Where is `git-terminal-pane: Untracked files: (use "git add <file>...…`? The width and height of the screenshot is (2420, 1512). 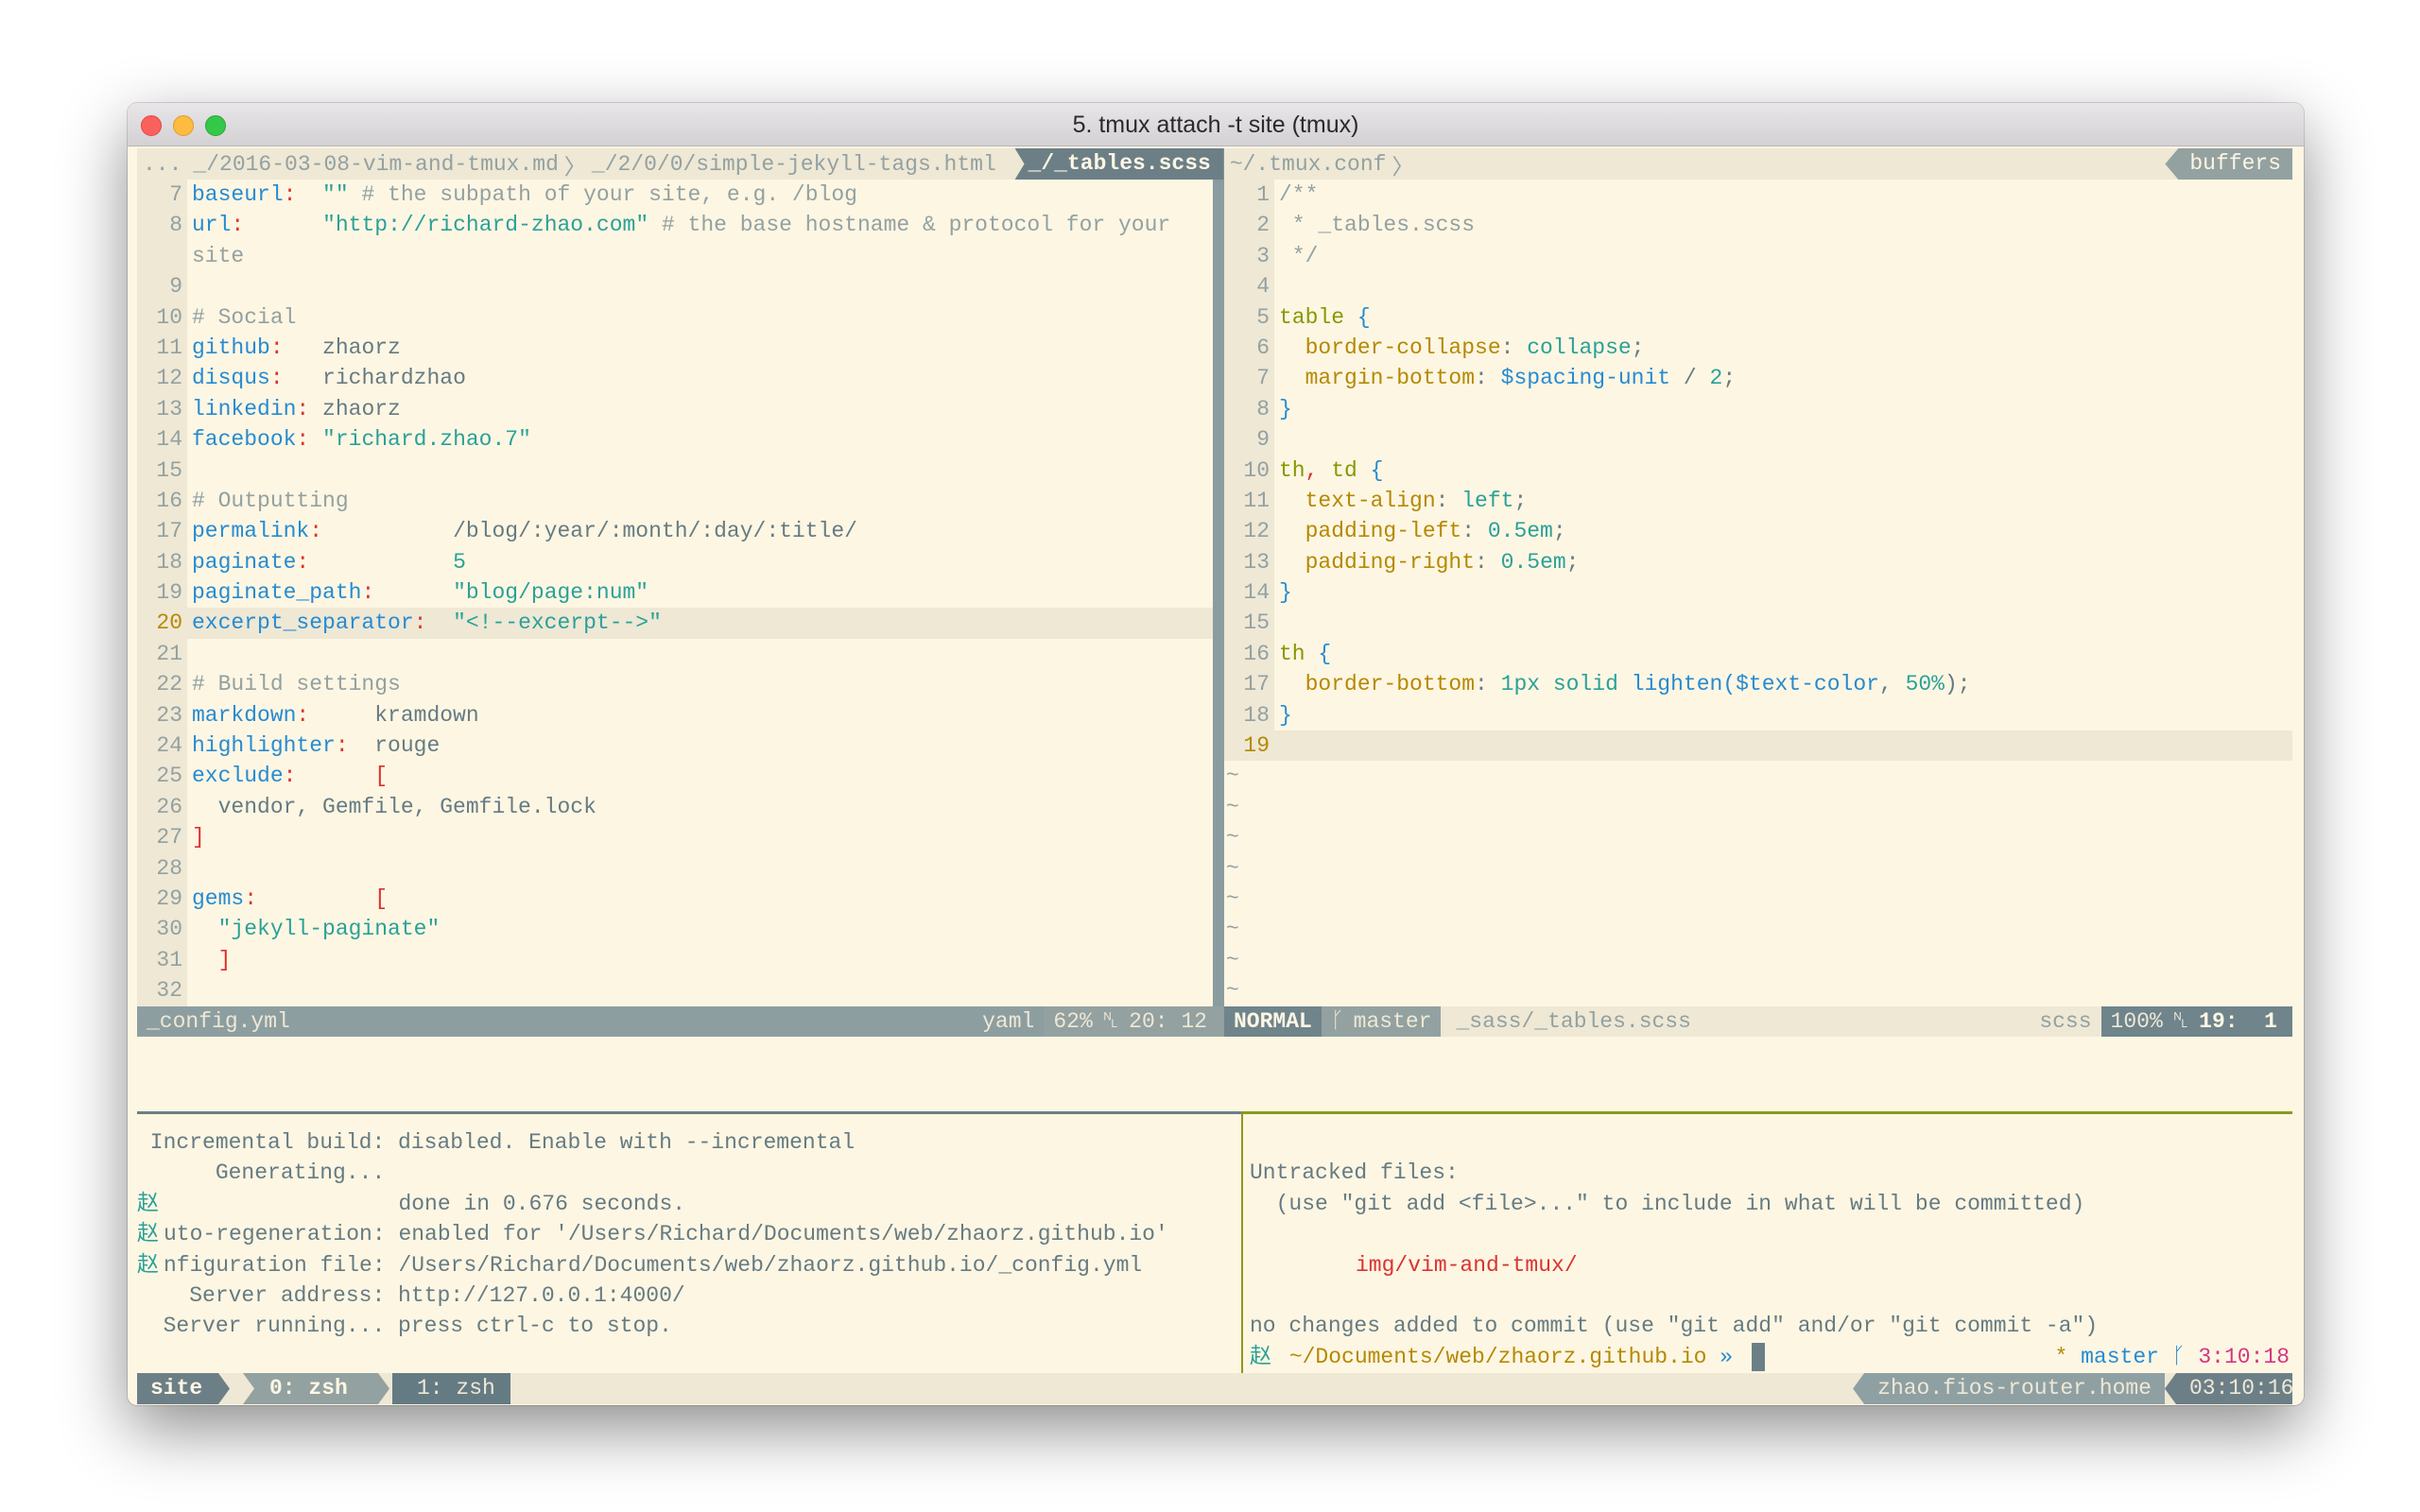 git-terminal-pane: Untracked files: (use "git add <file>...… is located at coordinates (1770, 1249).